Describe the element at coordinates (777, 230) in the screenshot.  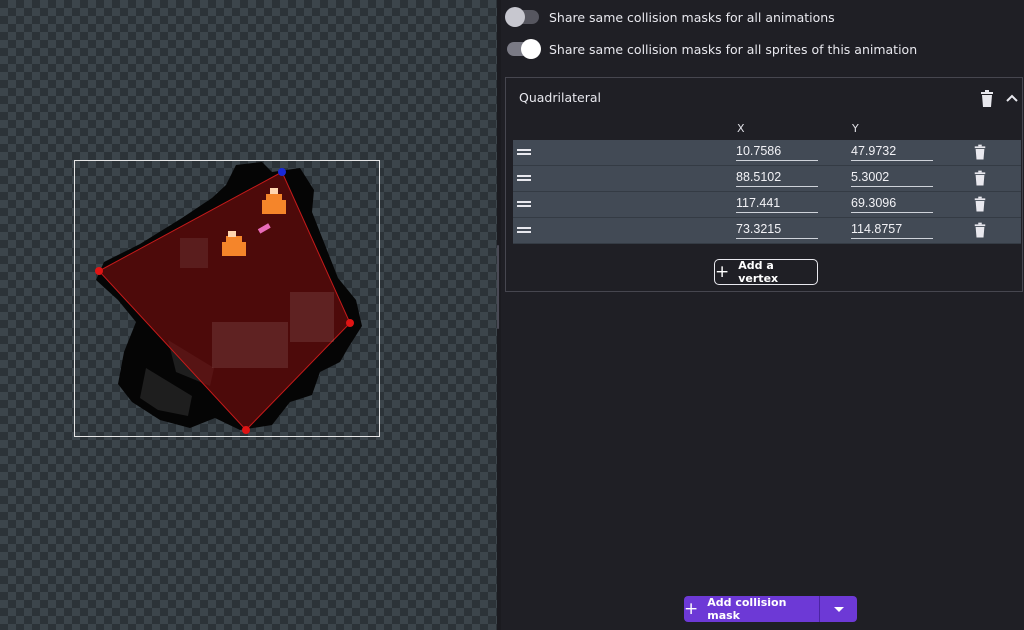
I see `vertex-x-input: 73.3215` at that location.